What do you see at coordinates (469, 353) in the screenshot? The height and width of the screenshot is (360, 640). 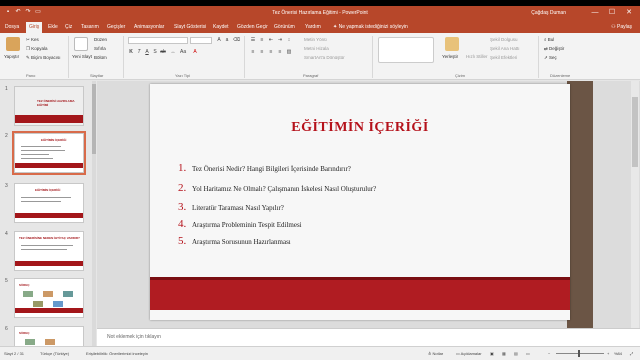 I see `comments-toggle: ▭ Açıklamalar` at bounding box center [469, 353].